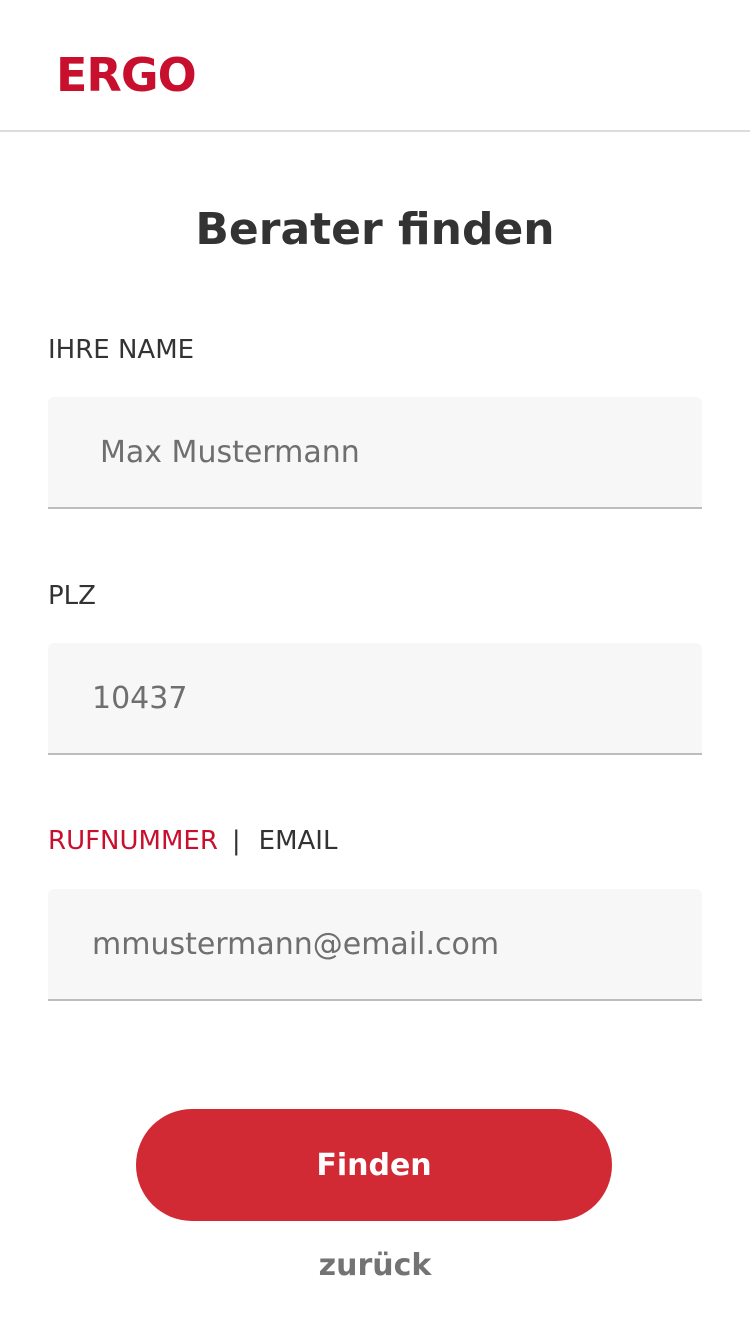  I want to click on name-field-container, so click(375, 453).